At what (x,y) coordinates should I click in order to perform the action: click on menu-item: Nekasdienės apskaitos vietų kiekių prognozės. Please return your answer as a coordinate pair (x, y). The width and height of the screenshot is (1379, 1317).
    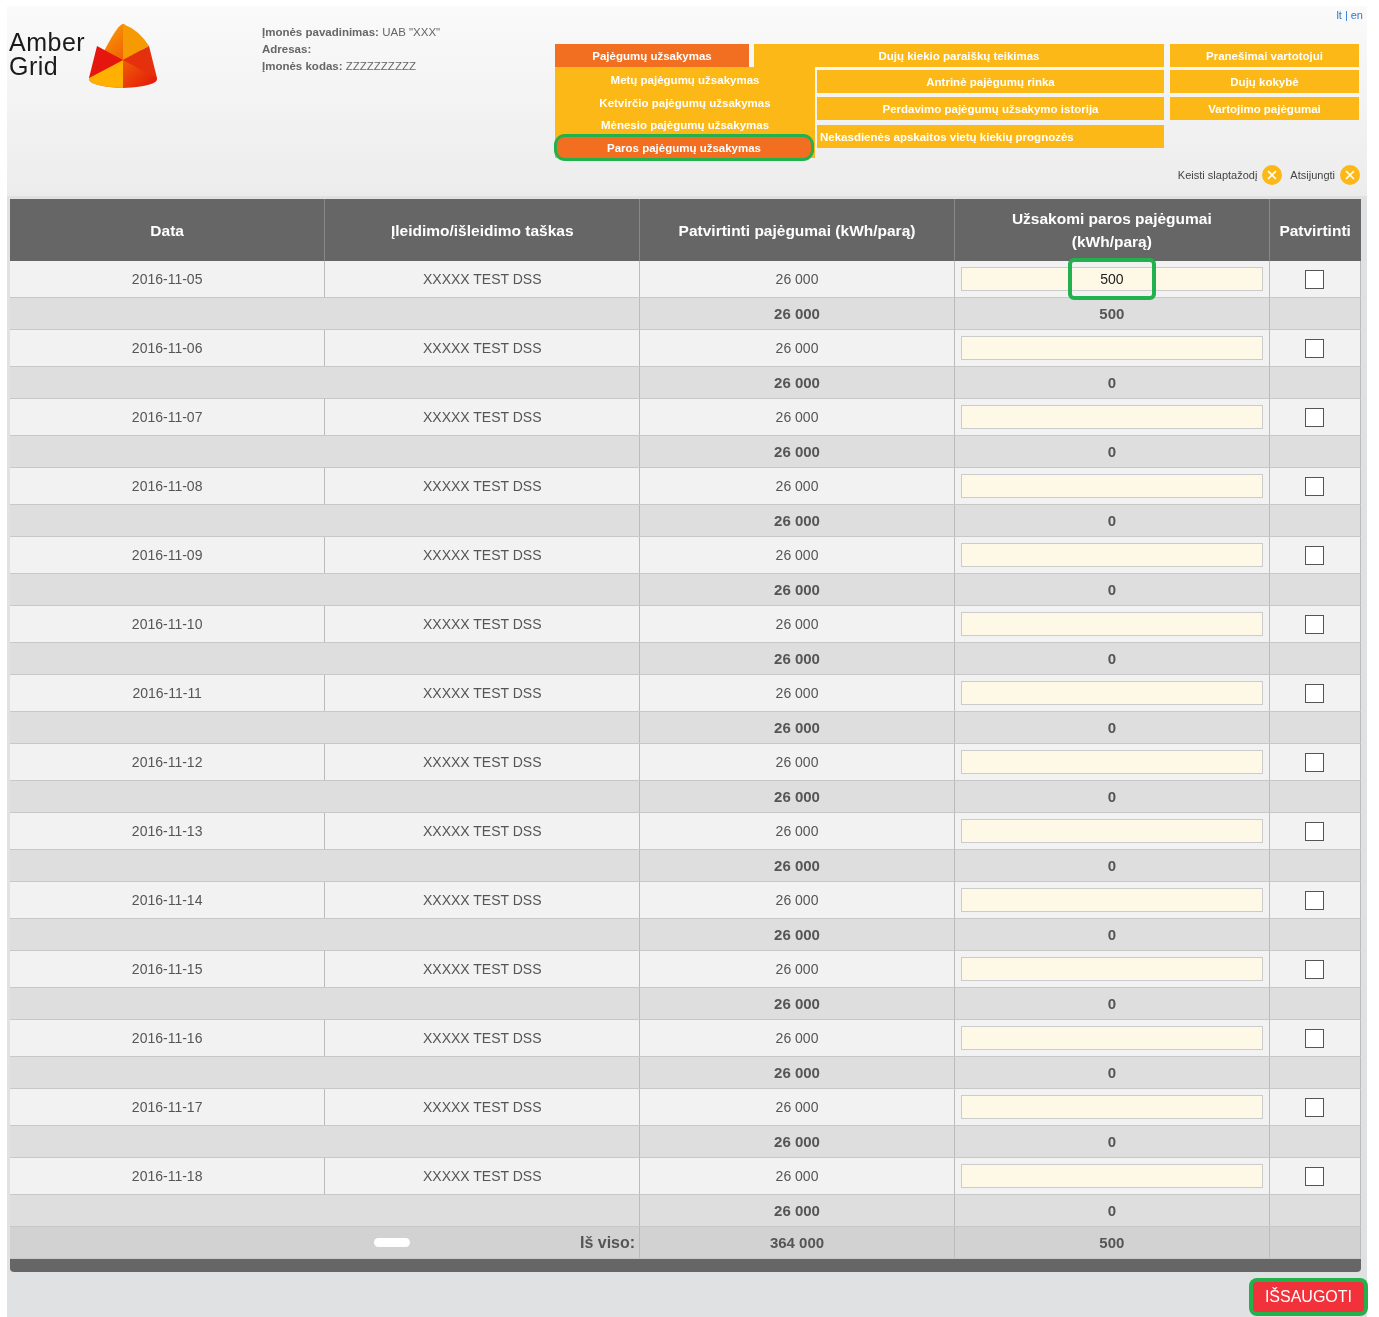
    Looking at the image, I should click on (990, 136).